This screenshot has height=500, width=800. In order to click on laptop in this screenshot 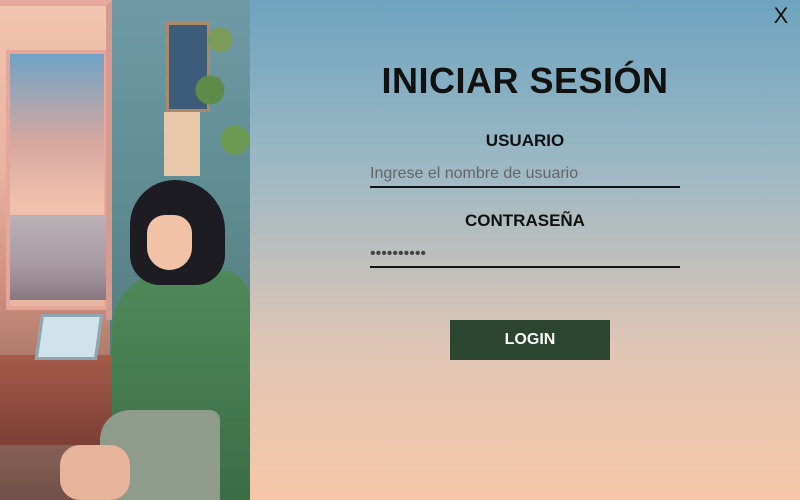, I will do `click(69, 337)`.